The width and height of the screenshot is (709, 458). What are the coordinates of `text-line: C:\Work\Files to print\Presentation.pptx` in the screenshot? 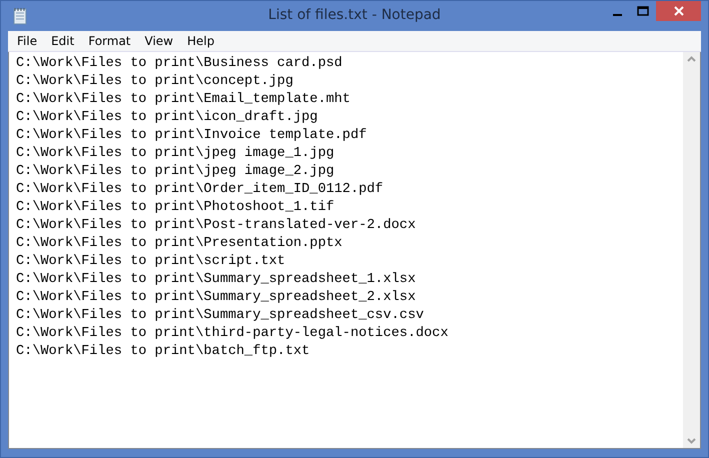 It's located at (180, 244).